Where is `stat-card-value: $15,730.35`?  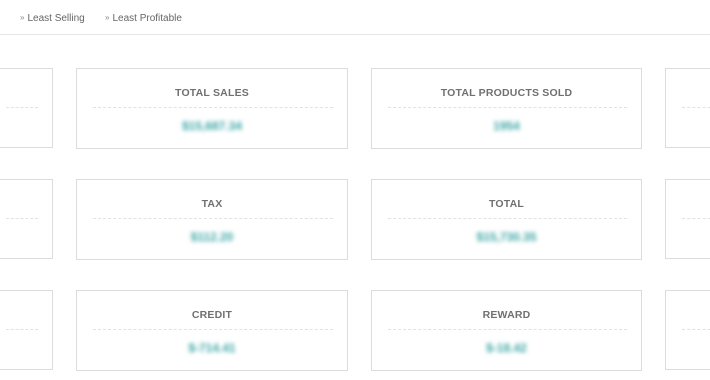
stat-card-value: $15,730.35 is located at coordinates (506, 237).